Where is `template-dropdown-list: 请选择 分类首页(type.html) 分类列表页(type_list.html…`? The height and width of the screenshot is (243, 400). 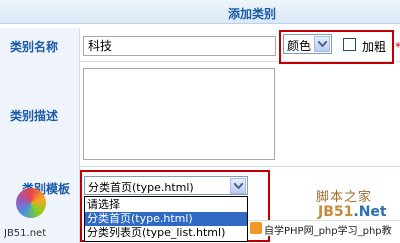
template-dropdown-list: 请选择 分类首页(type.html) 分类列表页(type_list.html… is located at coordinates (166, 219).